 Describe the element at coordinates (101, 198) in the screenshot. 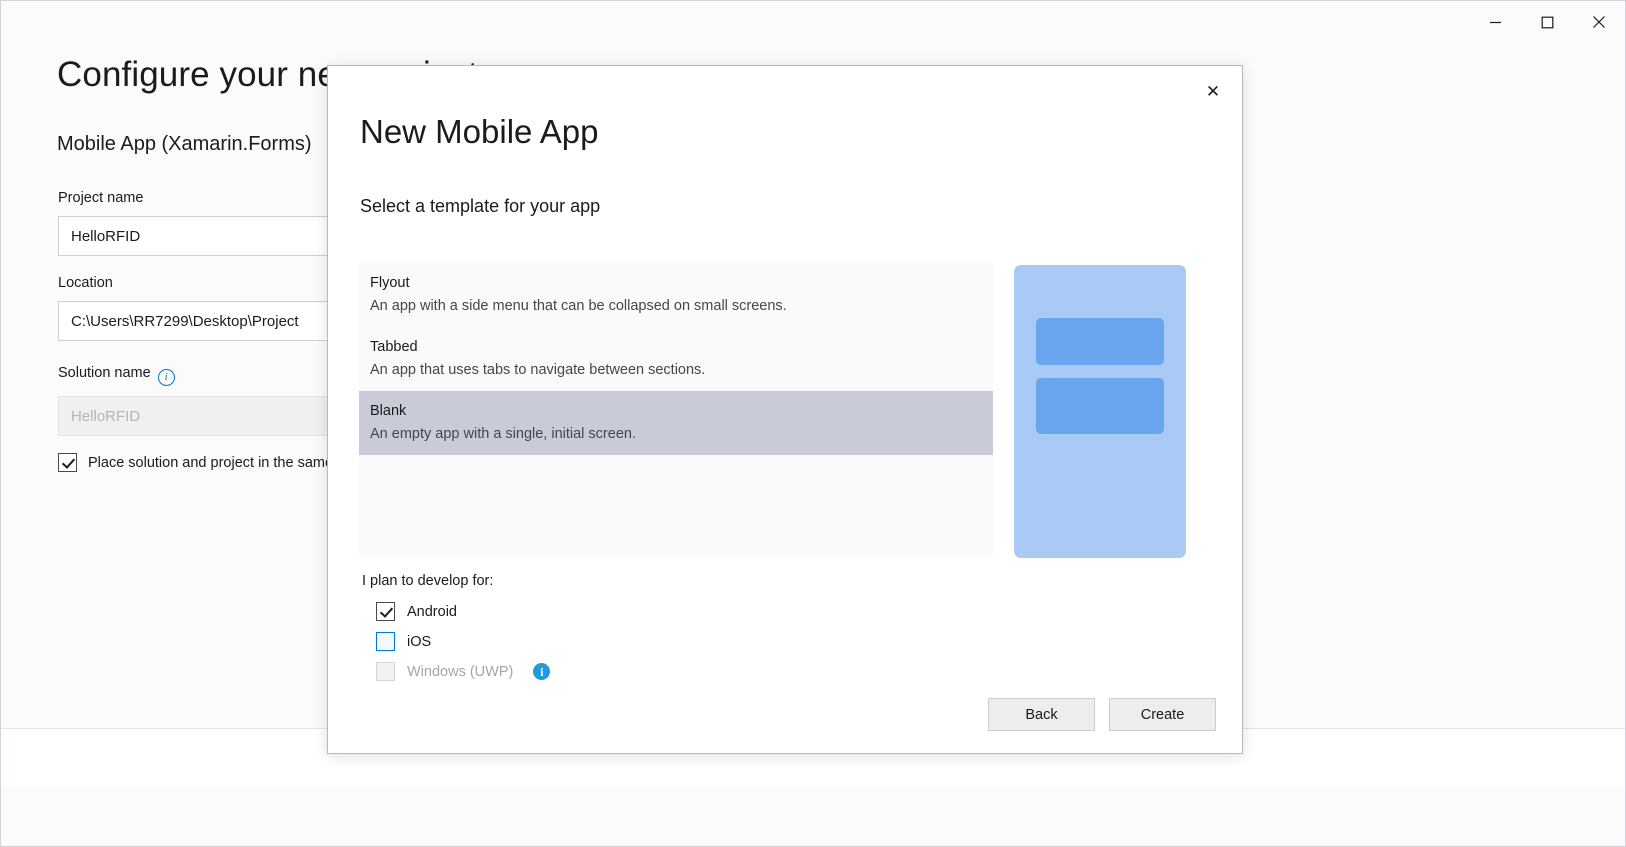

I see `project-name-label: Project name` at that location.